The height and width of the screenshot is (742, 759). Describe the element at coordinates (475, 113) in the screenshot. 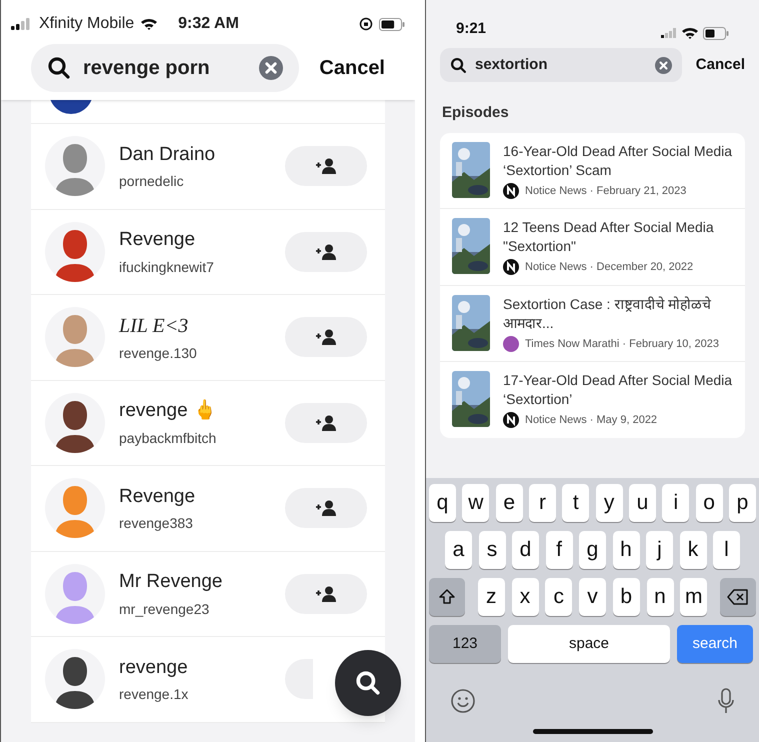

I see `section-title: Episodes` at that location.